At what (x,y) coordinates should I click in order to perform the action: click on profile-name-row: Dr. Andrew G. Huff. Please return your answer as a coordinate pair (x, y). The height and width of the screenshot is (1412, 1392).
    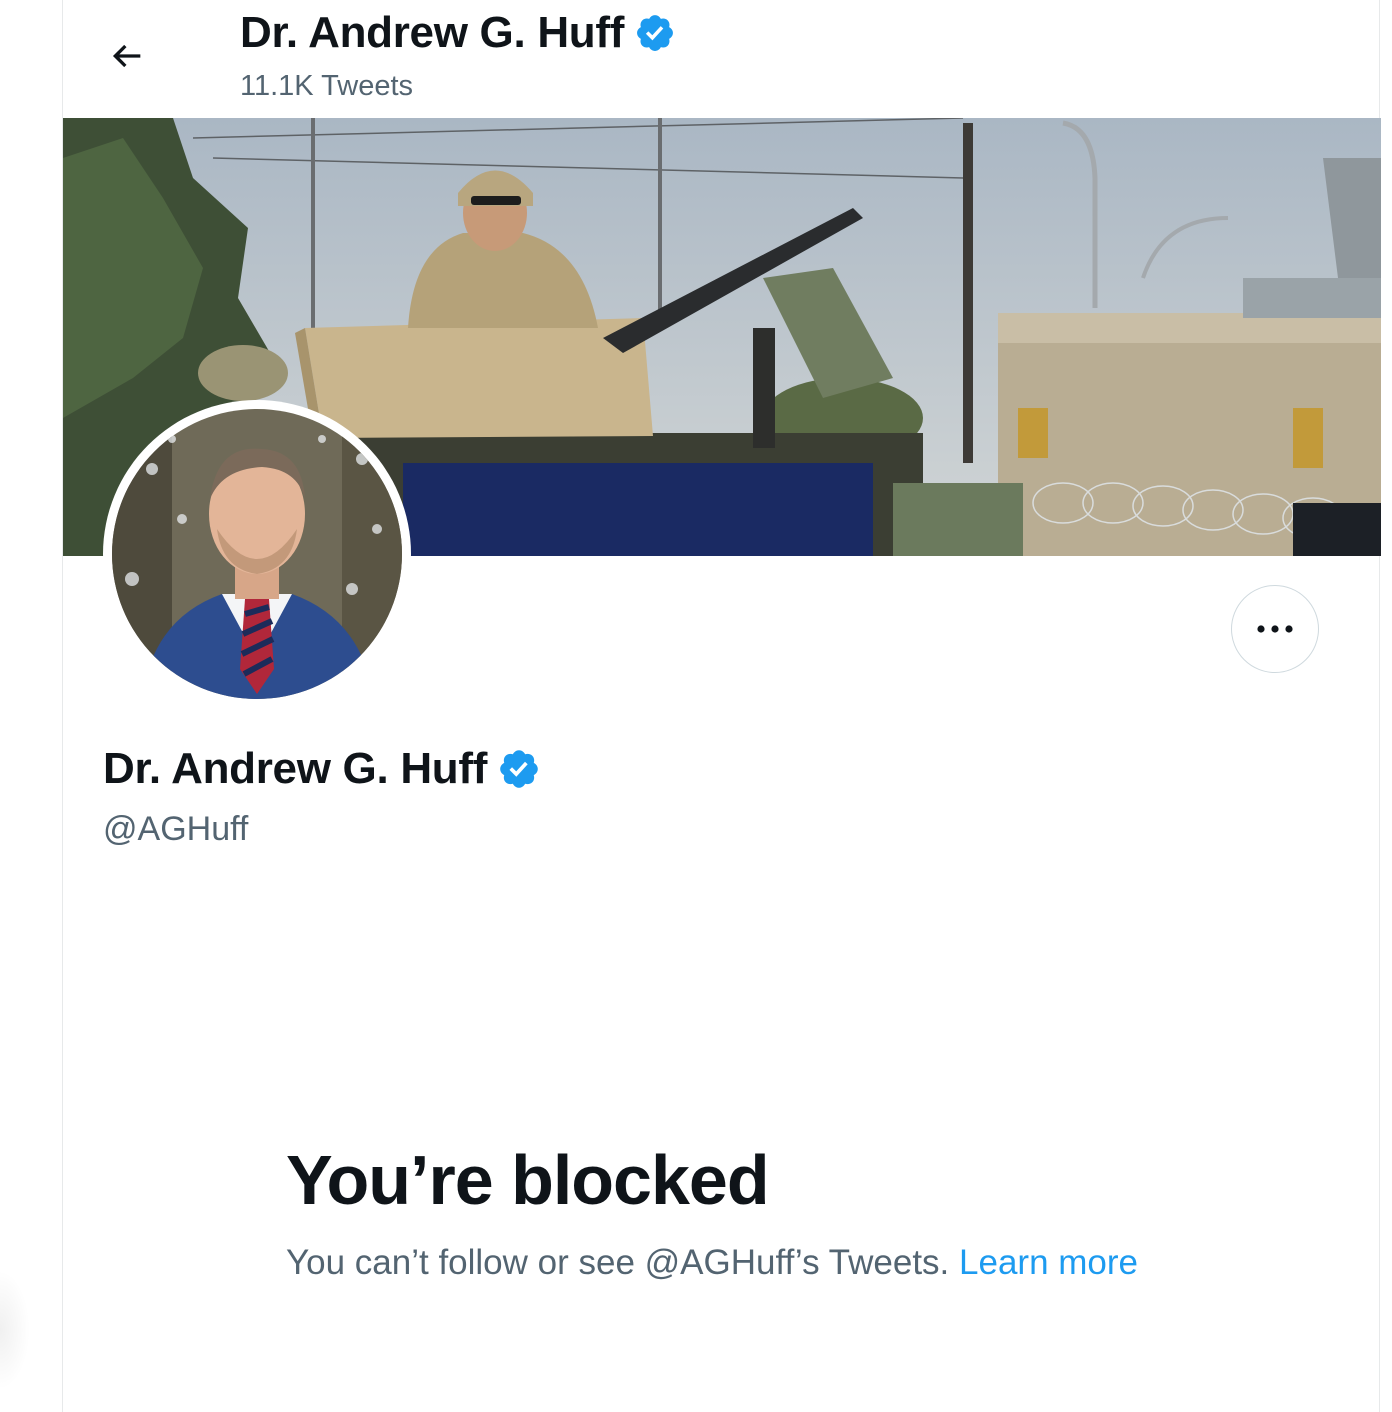
    Looking at the image, I should click on (322, 769).